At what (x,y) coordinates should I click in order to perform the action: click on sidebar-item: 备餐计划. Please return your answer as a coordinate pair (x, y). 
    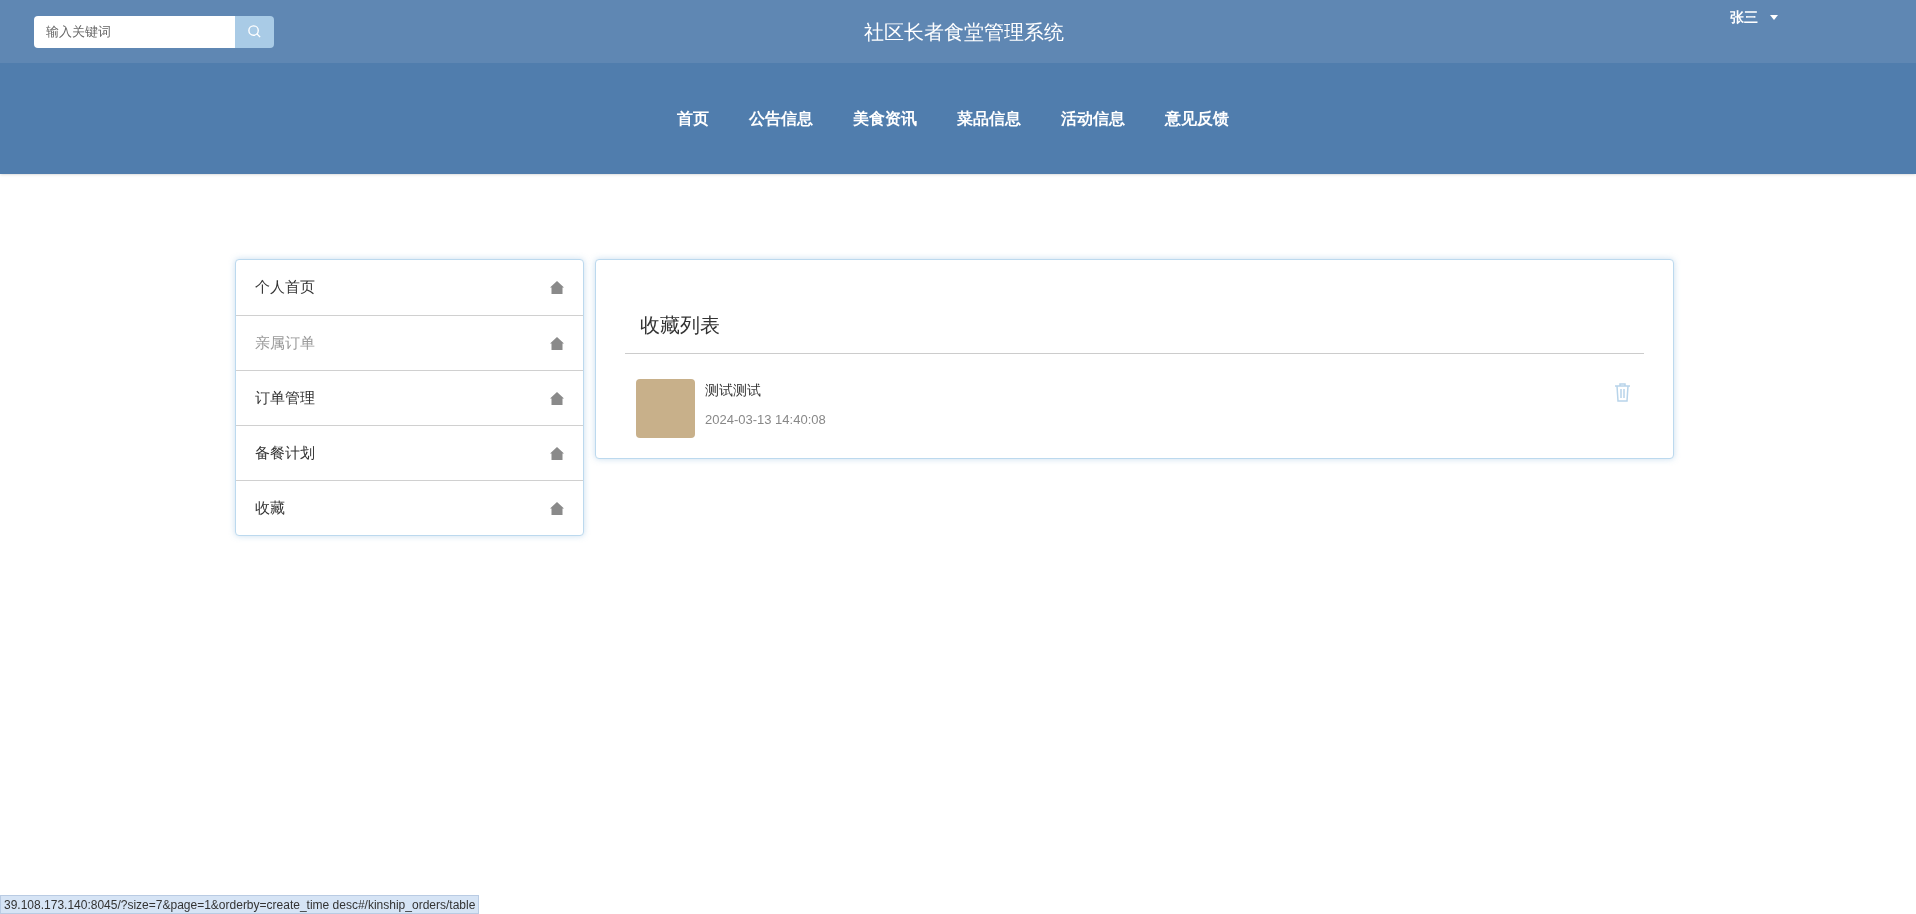
    Looking at the image, I should click on (409, 452).